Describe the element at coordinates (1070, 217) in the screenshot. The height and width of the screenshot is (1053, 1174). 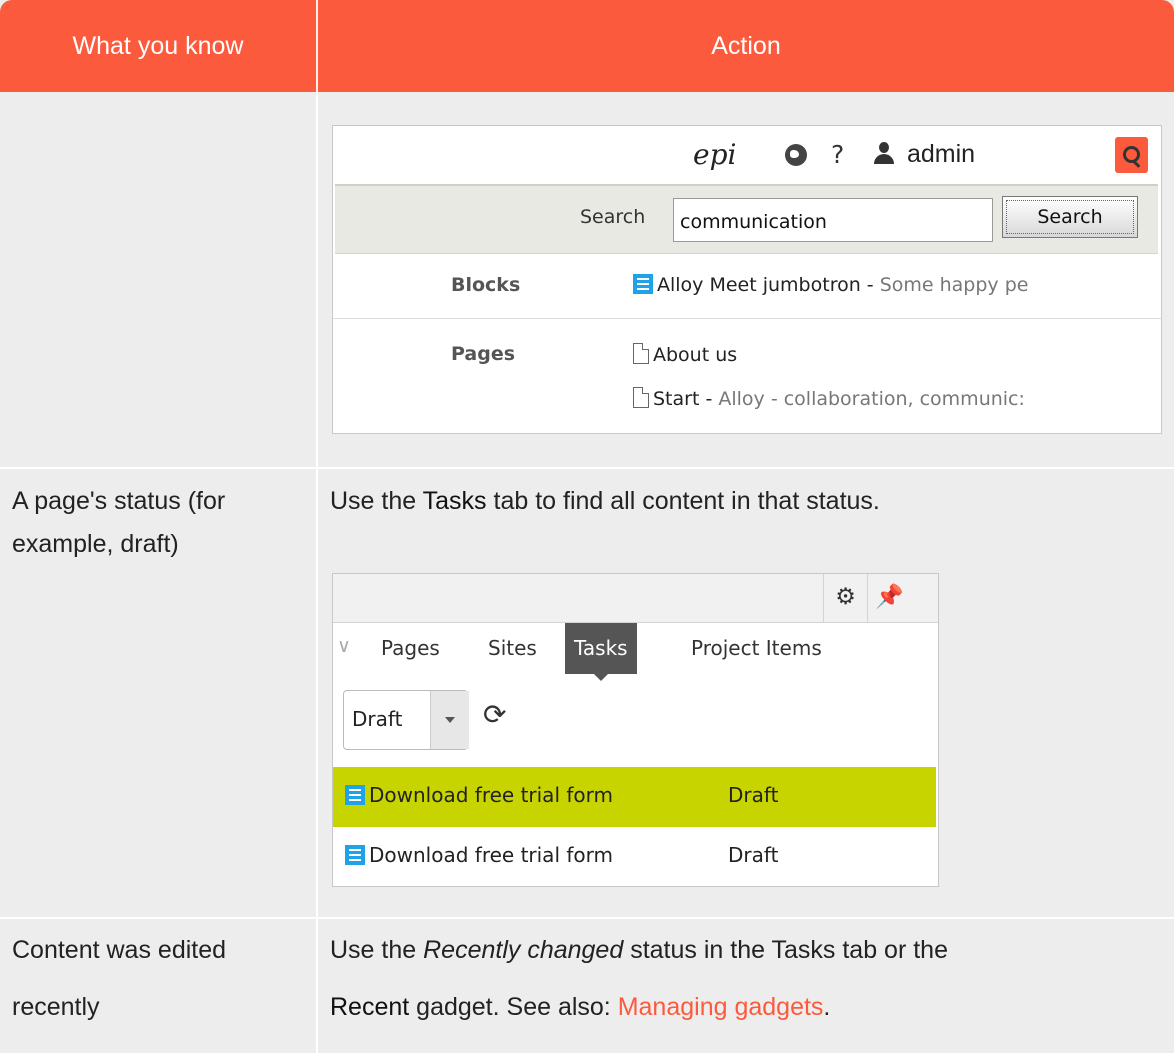
I see `search-button: Search` at that location.